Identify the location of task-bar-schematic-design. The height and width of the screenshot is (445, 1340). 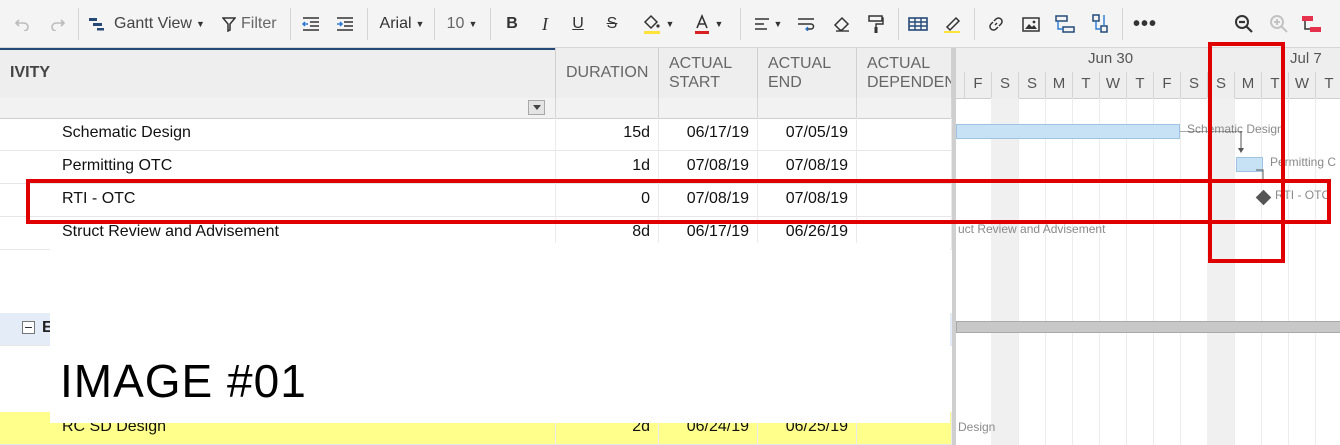
(1068, 131).